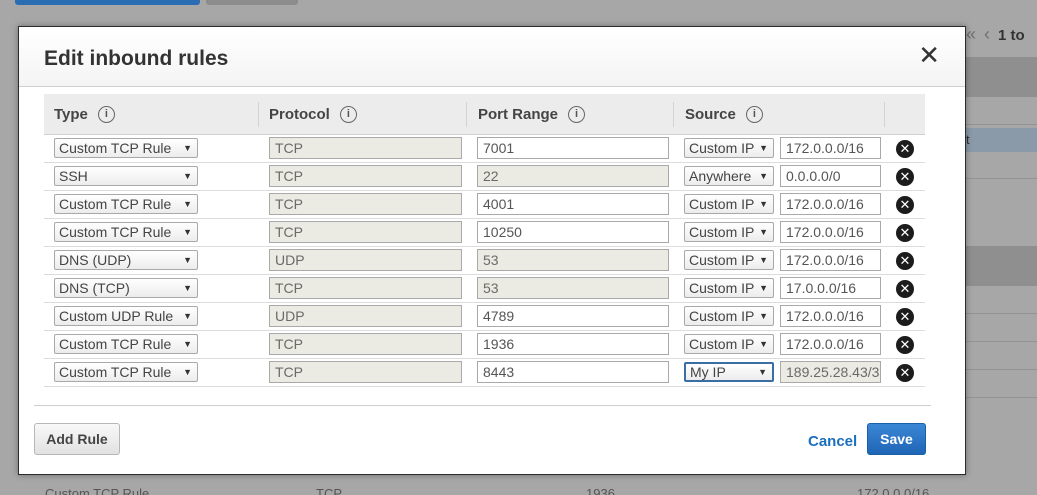  I want to click on prev-page-icon: ‹, so click(987, 34).